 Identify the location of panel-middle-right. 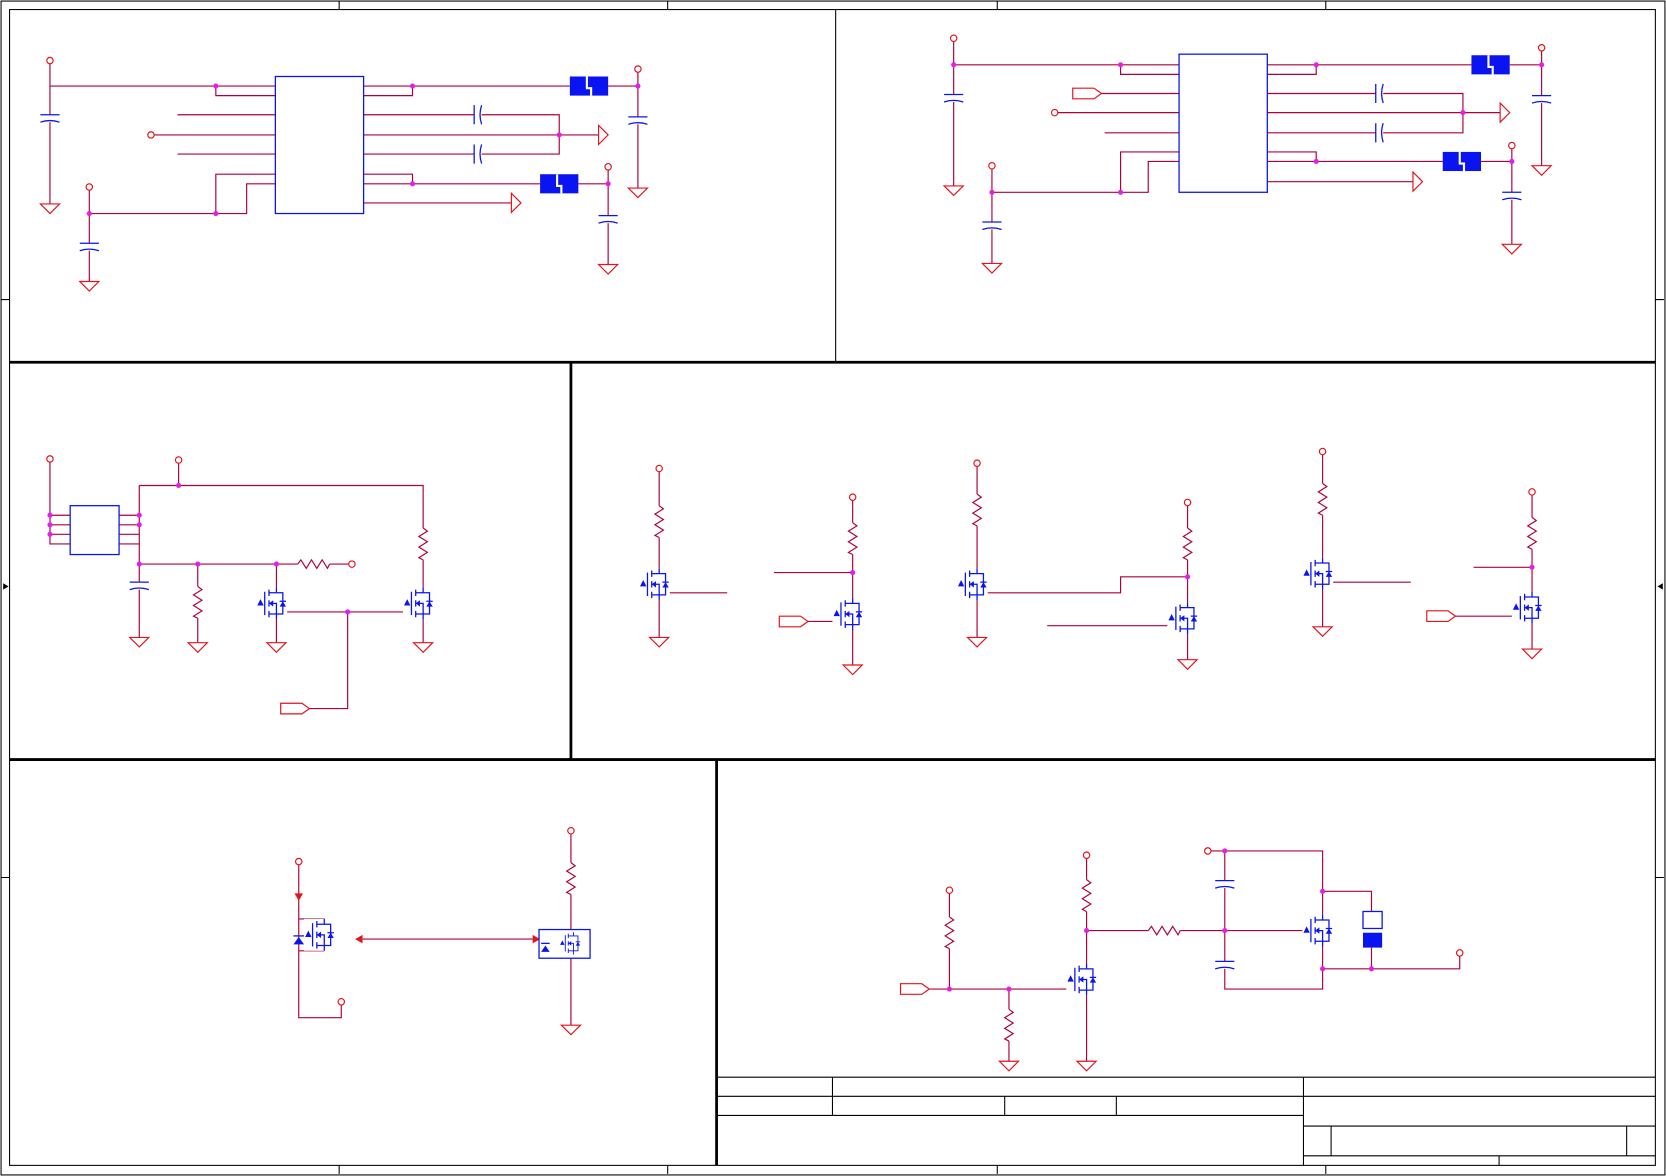
(1091, 561).